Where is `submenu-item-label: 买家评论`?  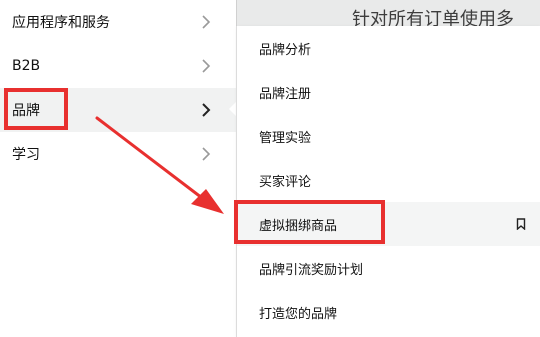
submenu-item-label: 买家评论 is located at coordinates (285, 182).